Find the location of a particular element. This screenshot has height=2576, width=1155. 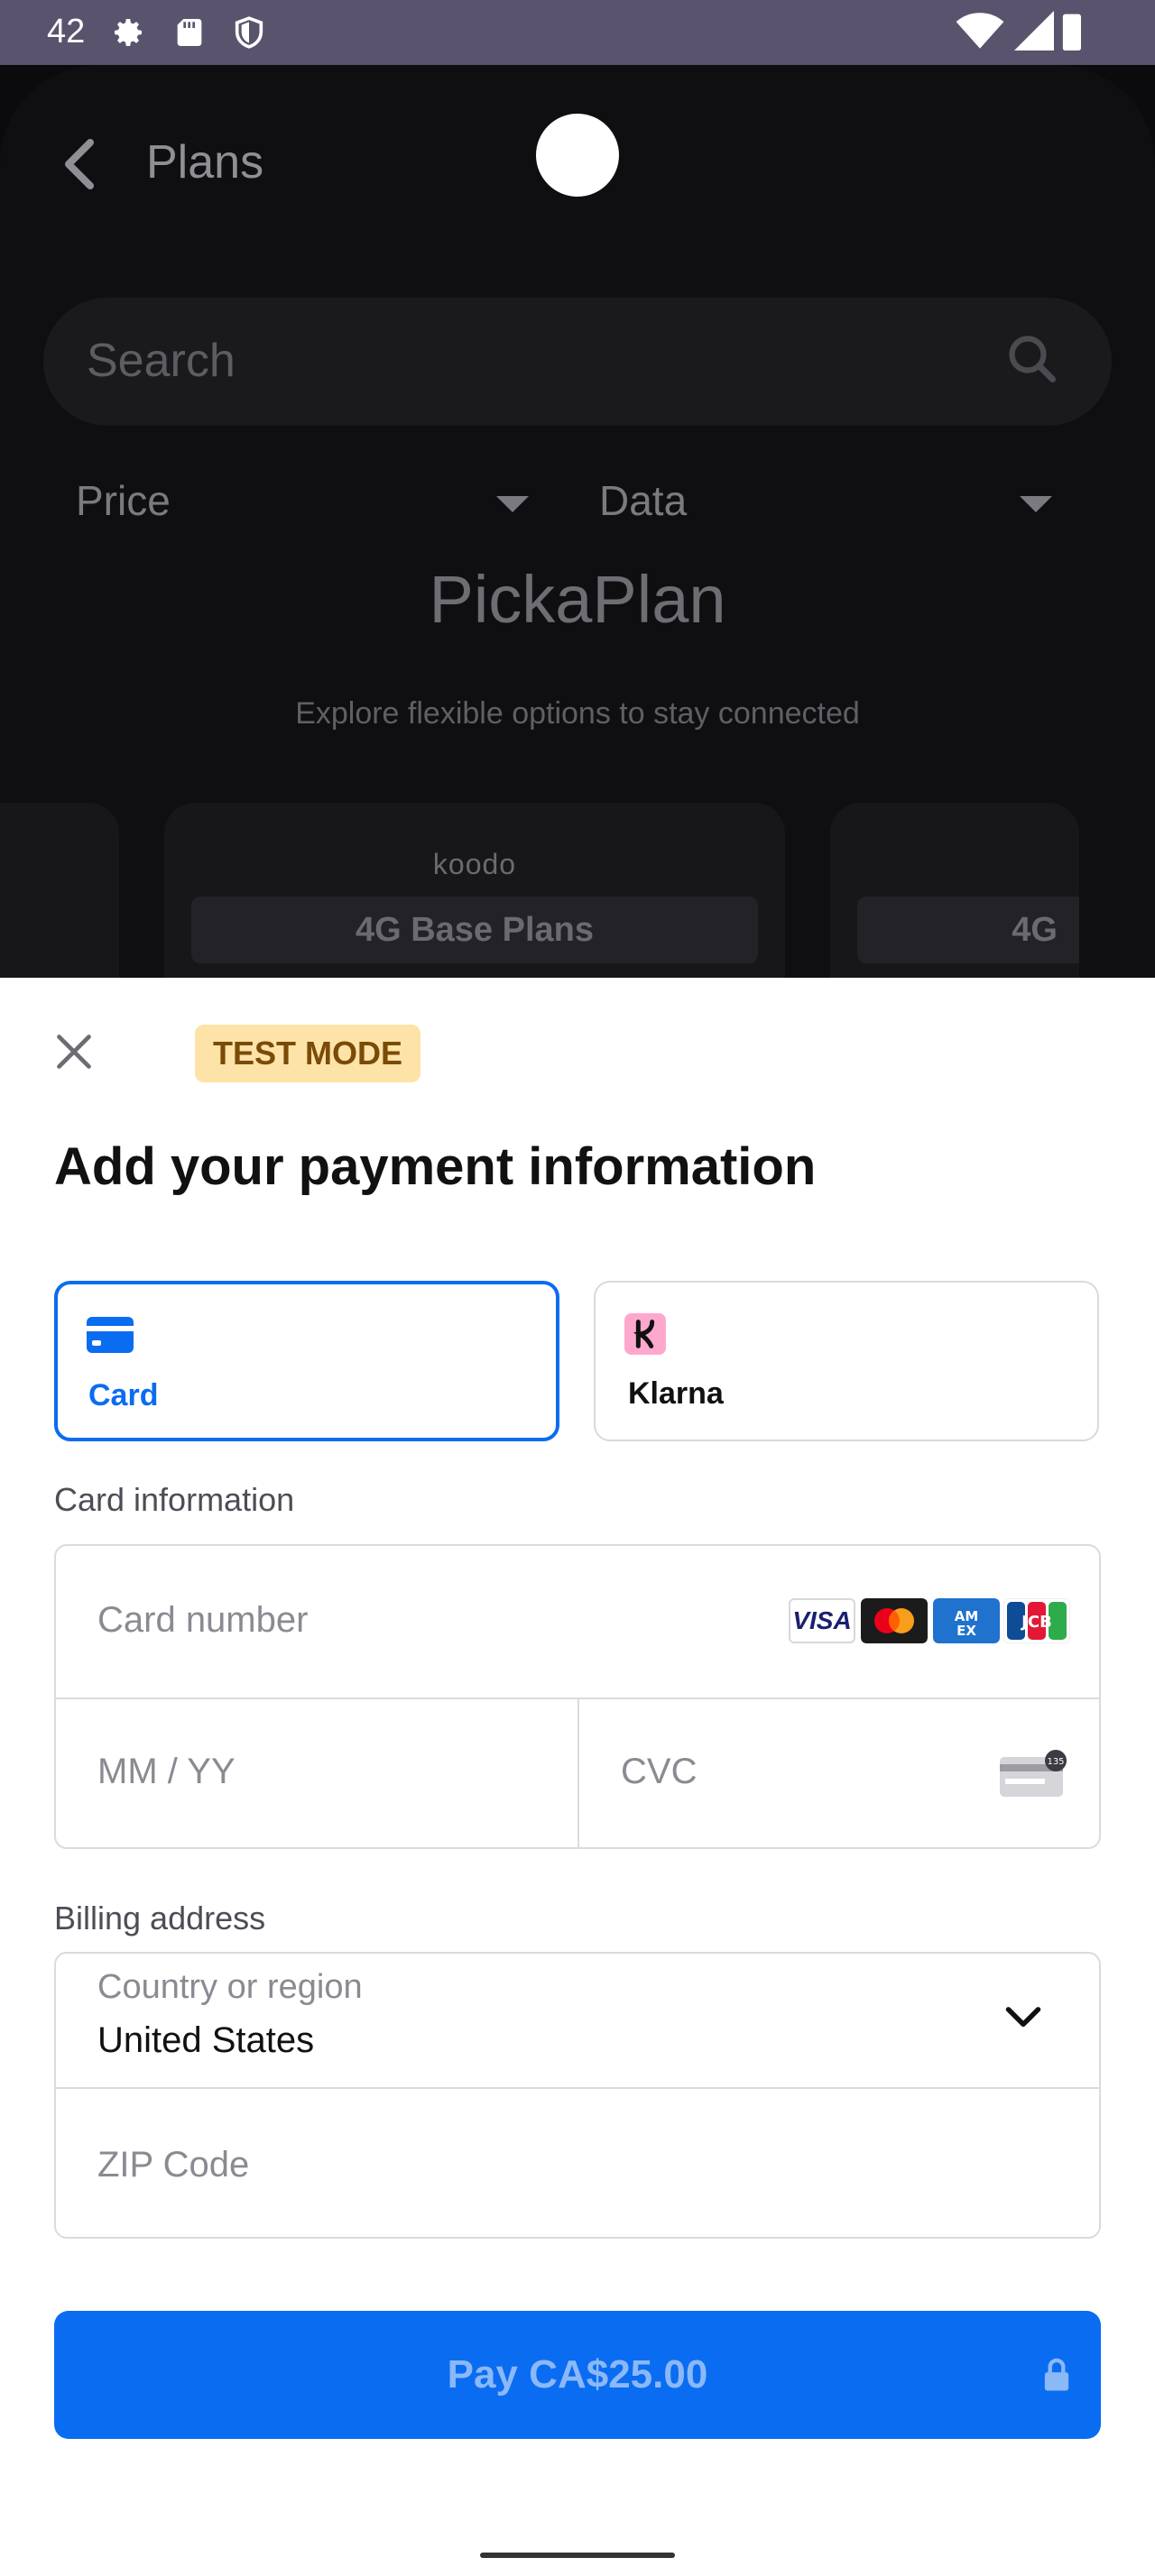

shield-icon is located at coordinates (249, 32).